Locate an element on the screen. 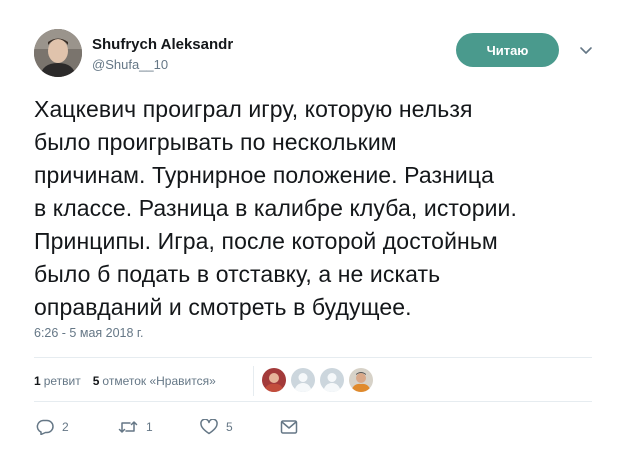 This screenshot has height=468, width=626. tweet-line: Хацкевич проиграл игру, которую нельзя is located at coordinates (253, 109).